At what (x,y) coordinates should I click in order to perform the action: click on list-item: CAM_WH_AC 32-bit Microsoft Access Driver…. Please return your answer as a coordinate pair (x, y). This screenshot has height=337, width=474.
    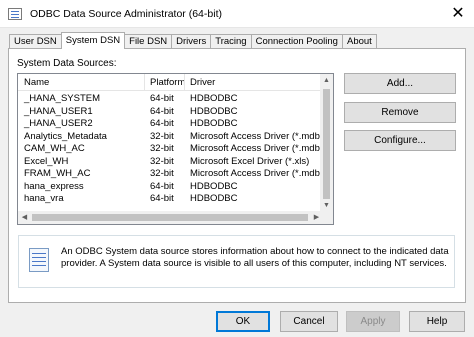
    Looking at the image, I should click on (170, 149).